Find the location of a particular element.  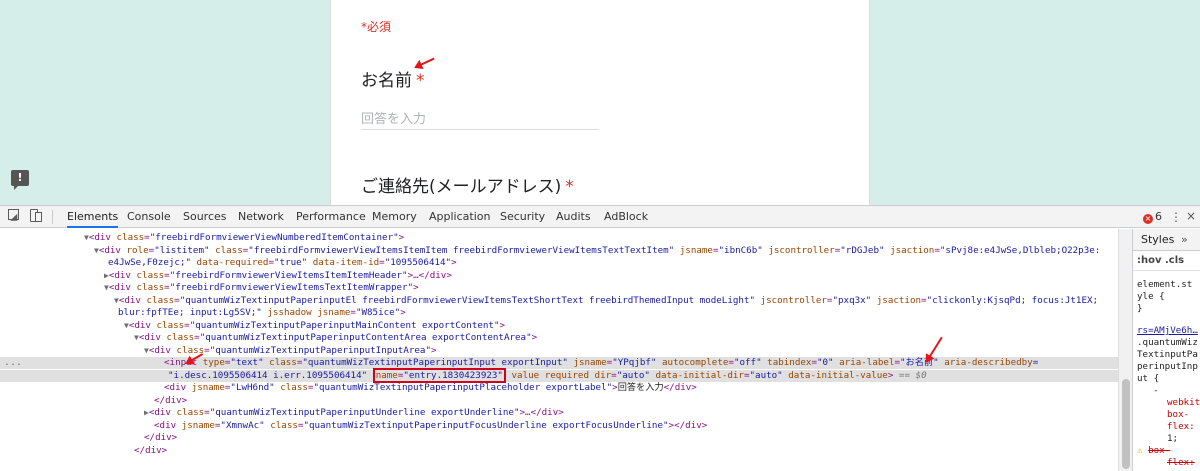

attr-value: "true" is located at coordinates (291, 262).